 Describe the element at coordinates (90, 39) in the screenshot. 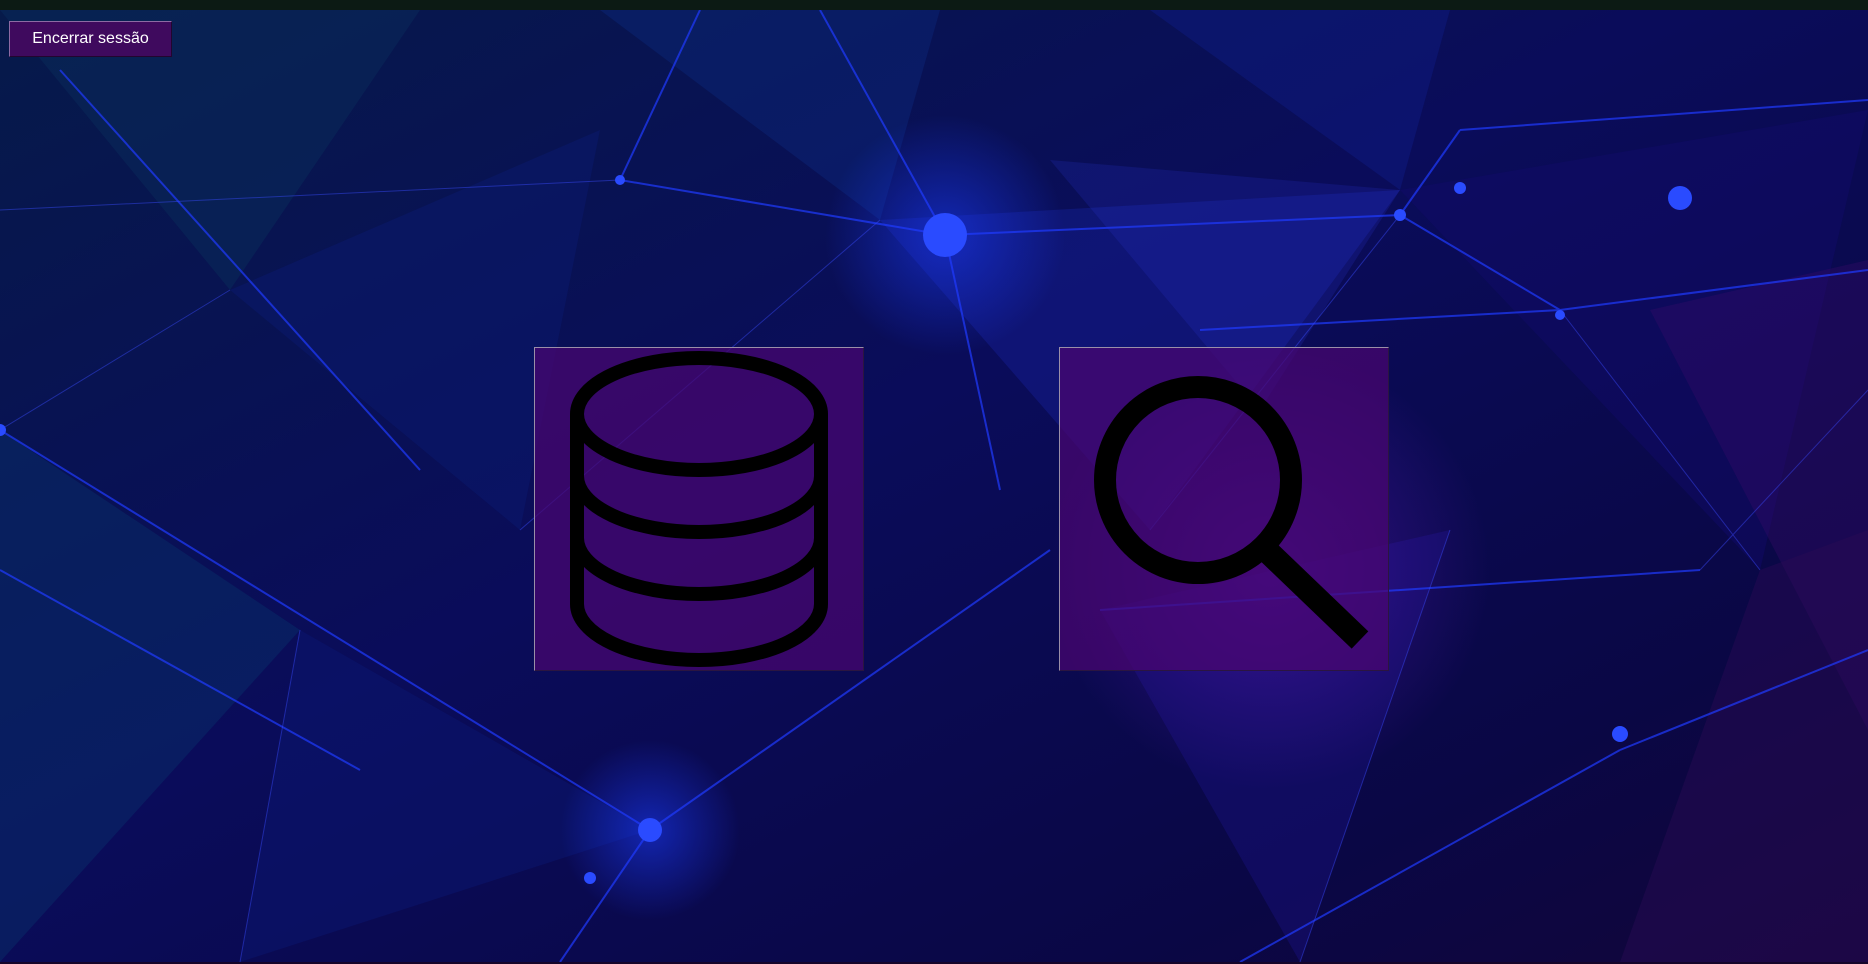

I see `logout-button: Encerrar sessão` at that location.